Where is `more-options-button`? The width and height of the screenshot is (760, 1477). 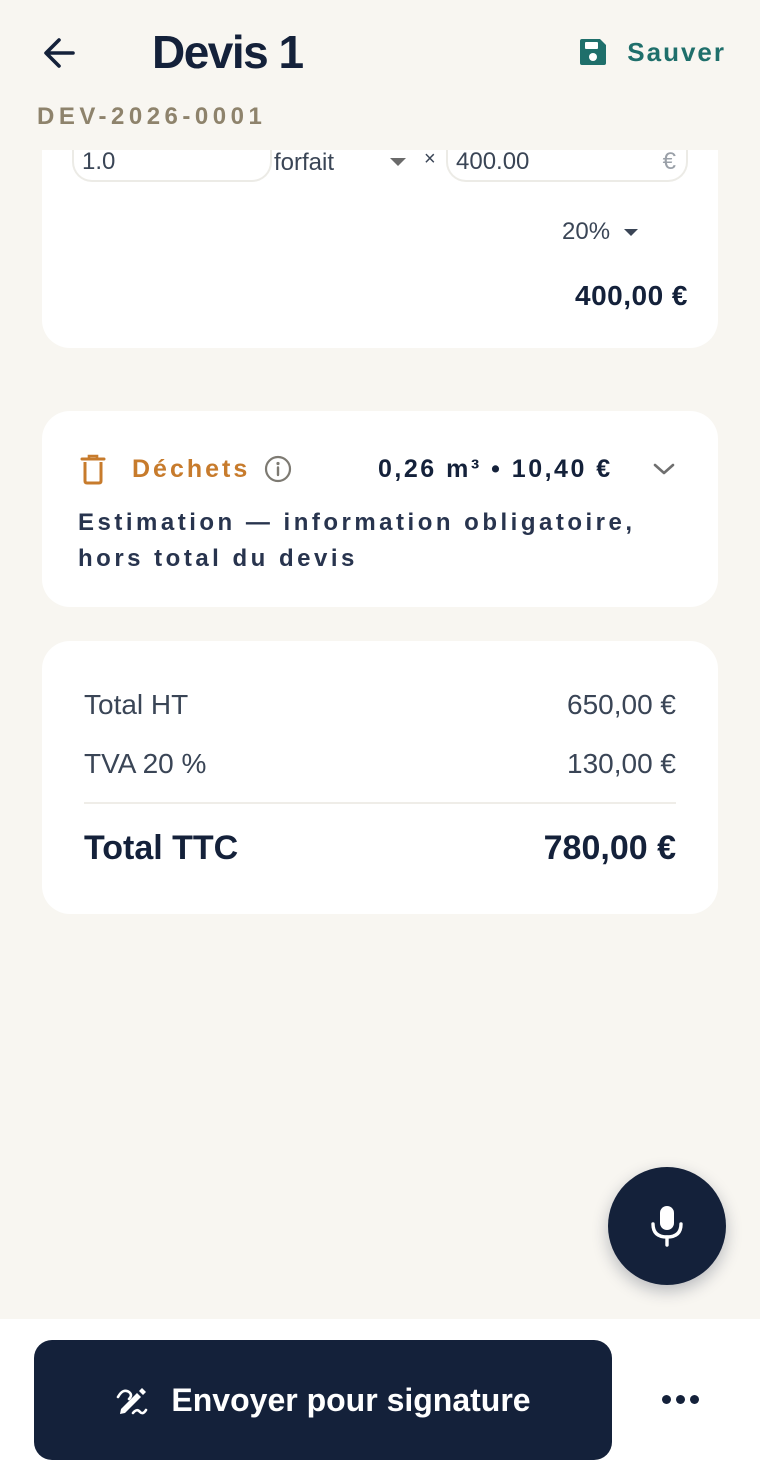
more-options-button is located at coordinates (680, 1399).